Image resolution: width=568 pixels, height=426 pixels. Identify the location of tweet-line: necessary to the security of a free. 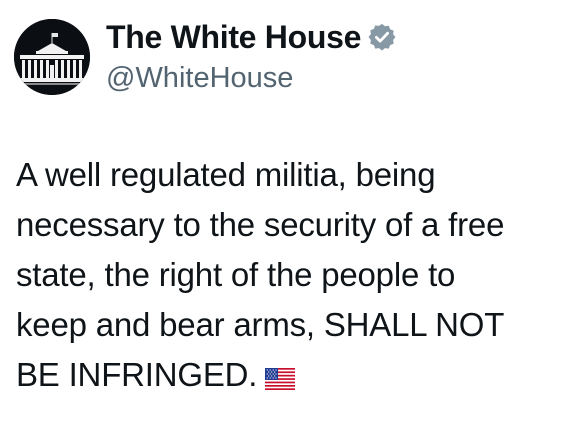
(260, 224).